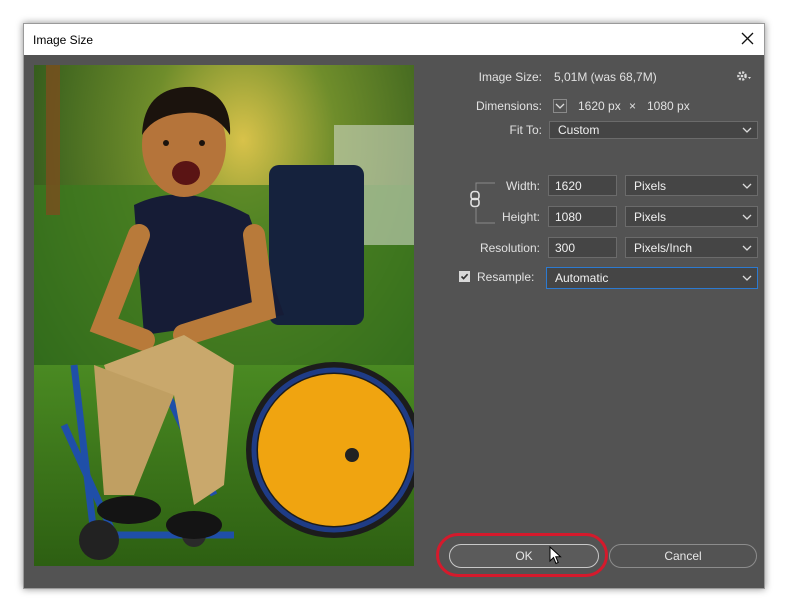  Describe the element at coordinates (633, 106) in the screenshot. I see `dimension-times-sign: ×` at that location.